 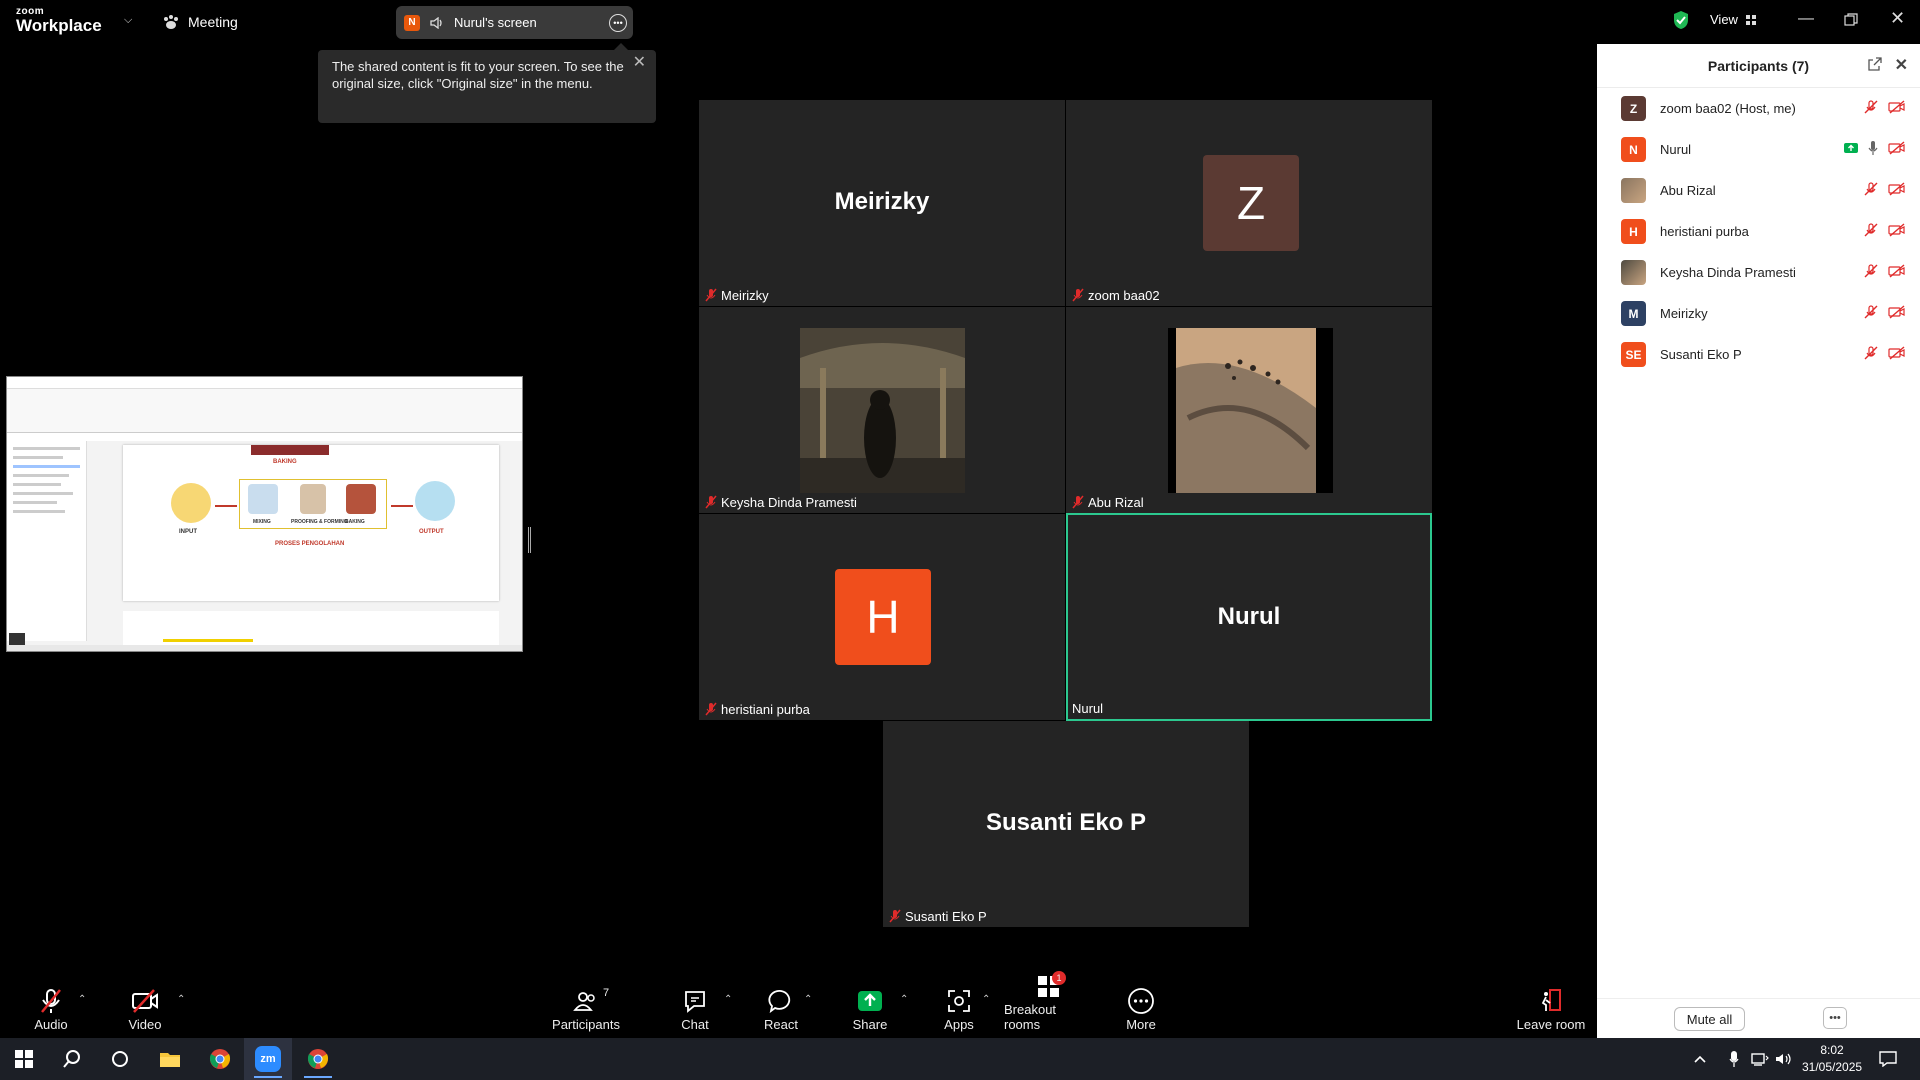 What do you see at coordinates (268, 1059) in the screenshot?
I see `zoom-taskbar-icon: zm` at bounding box center [268, 1059].